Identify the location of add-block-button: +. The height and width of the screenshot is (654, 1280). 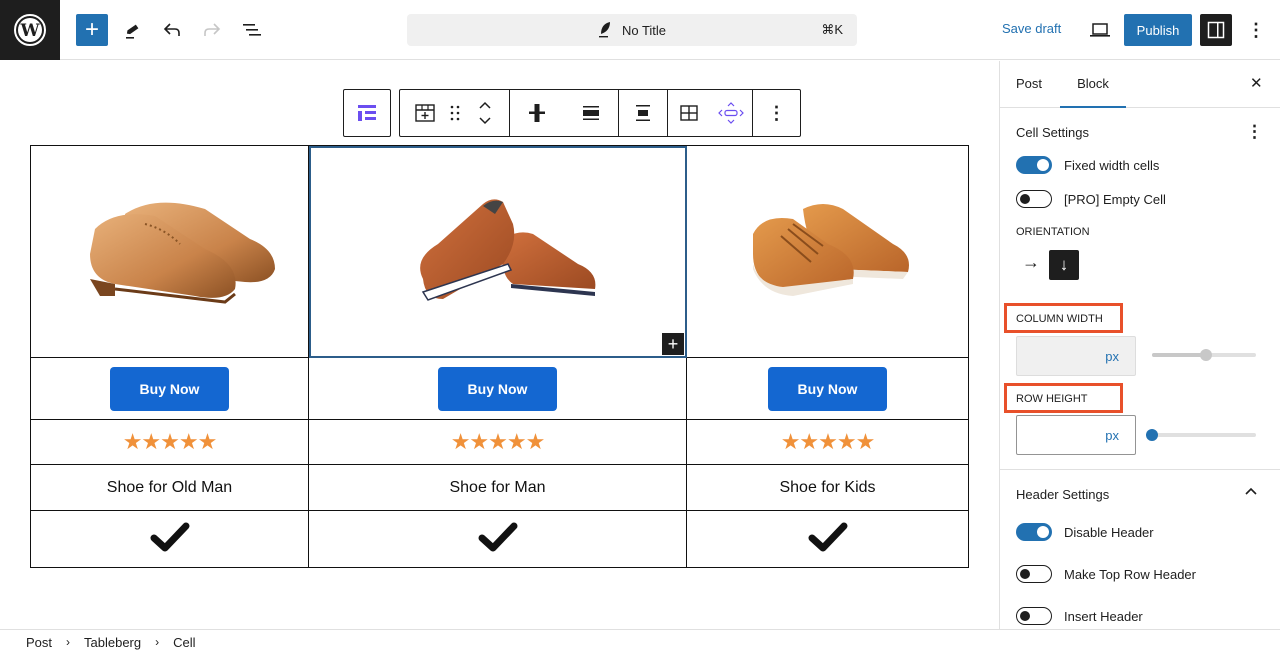
(92, 30).